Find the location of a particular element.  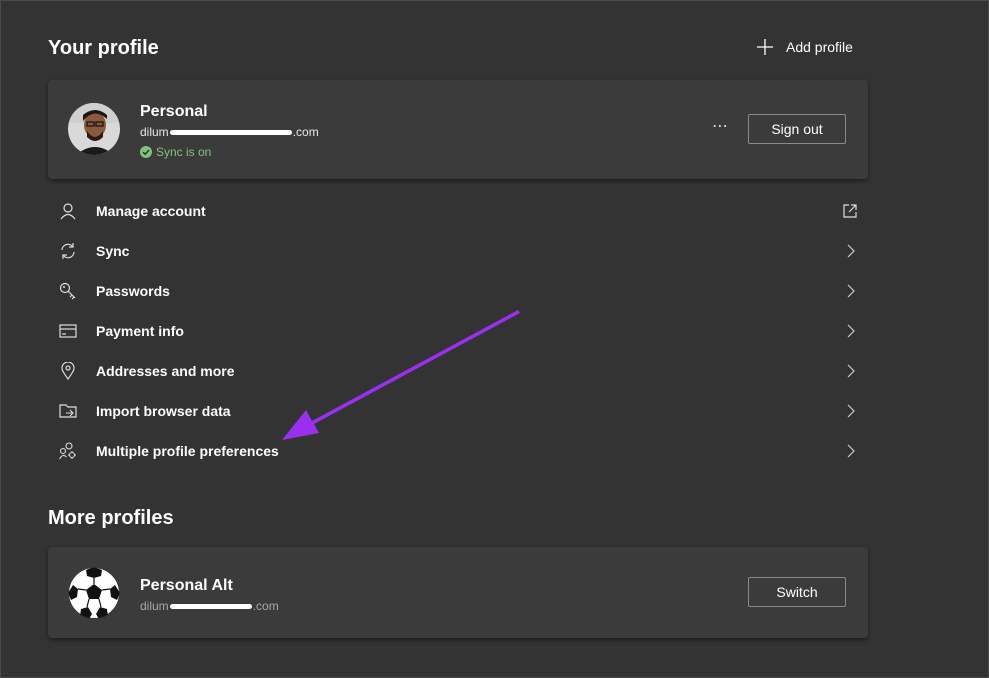

plus-icon is located at coordinates (765, 47).